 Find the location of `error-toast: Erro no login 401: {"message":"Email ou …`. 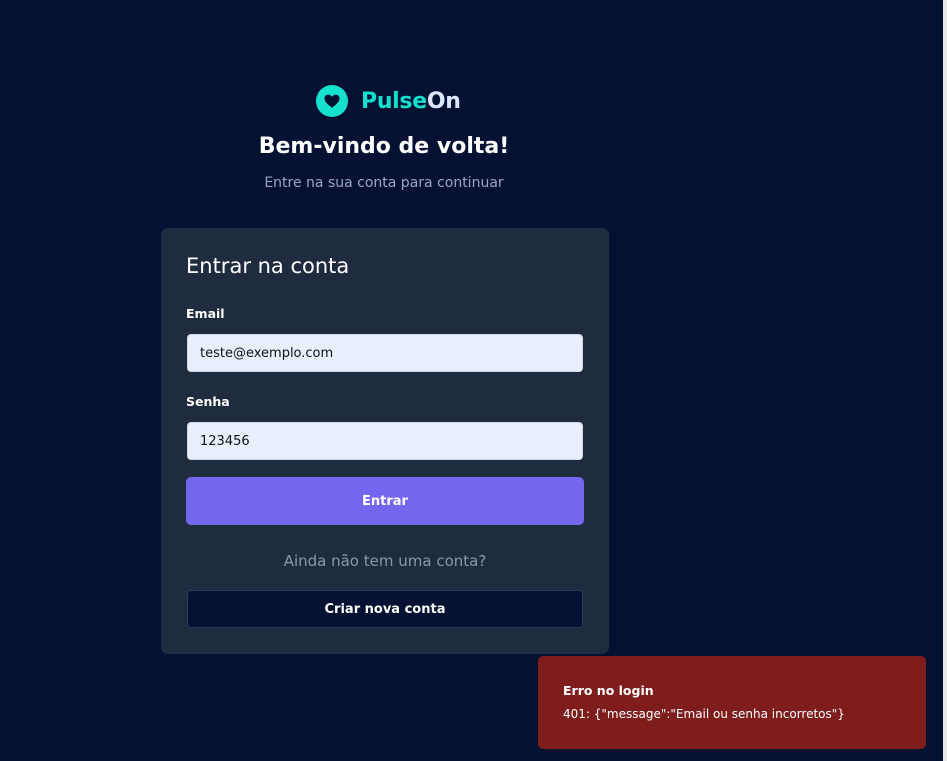

error-toast: Erro no login 401: {"message":"Email ou … is located at coordinates (732, 702).